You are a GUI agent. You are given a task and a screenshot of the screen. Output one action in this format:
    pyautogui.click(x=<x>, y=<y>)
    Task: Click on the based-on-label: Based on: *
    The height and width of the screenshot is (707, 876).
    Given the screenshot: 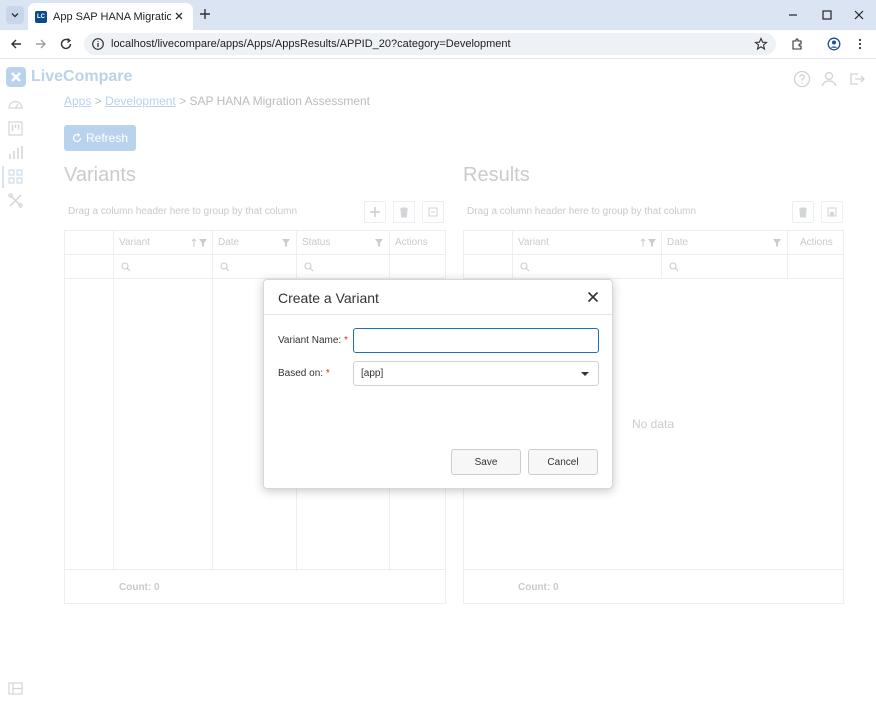 What is the action you would take?
    pyautogui.click(x=304, y=373)
    